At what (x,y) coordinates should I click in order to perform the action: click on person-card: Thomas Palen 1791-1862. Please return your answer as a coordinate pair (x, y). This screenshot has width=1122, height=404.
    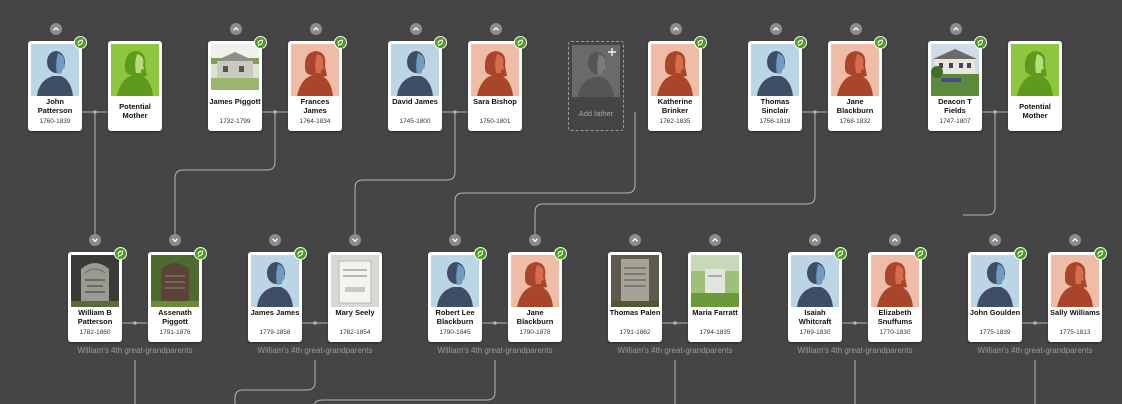
    Looking at the image, I should click on (635, 297).